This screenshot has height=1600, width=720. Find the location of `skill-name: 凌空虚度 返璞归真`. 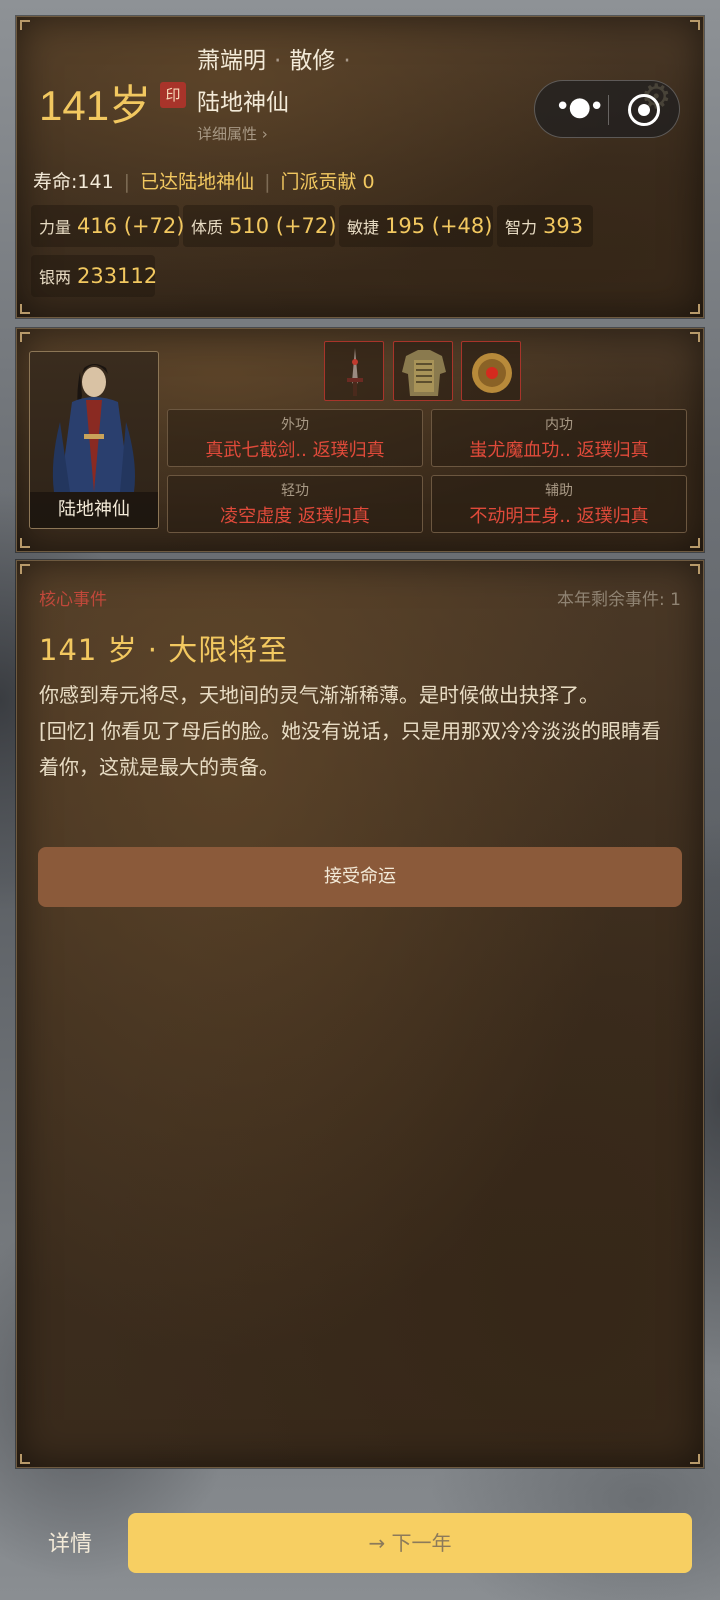

skill-name: 凌空虚度 返璞归真 is located at coordinates (295, 516).